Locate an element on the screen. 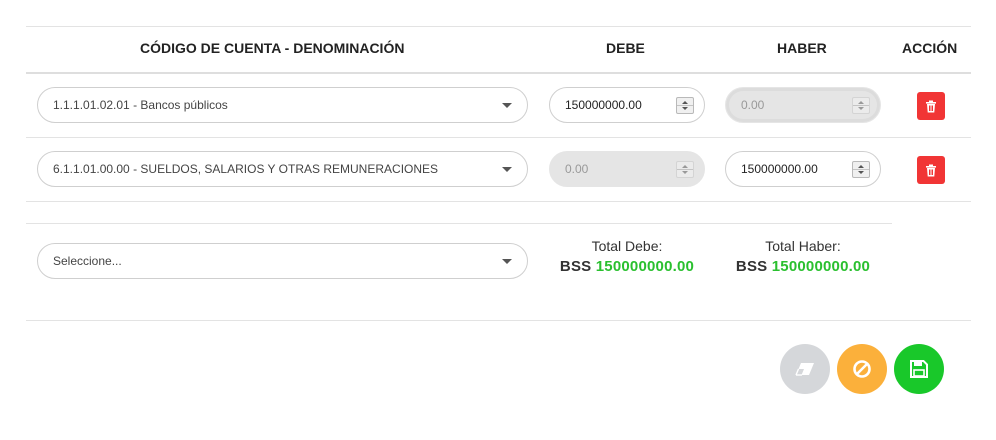 The width and height of the screenshot is (996, 440). header-action: ACCIÓN is located at coordinates (930, 48).